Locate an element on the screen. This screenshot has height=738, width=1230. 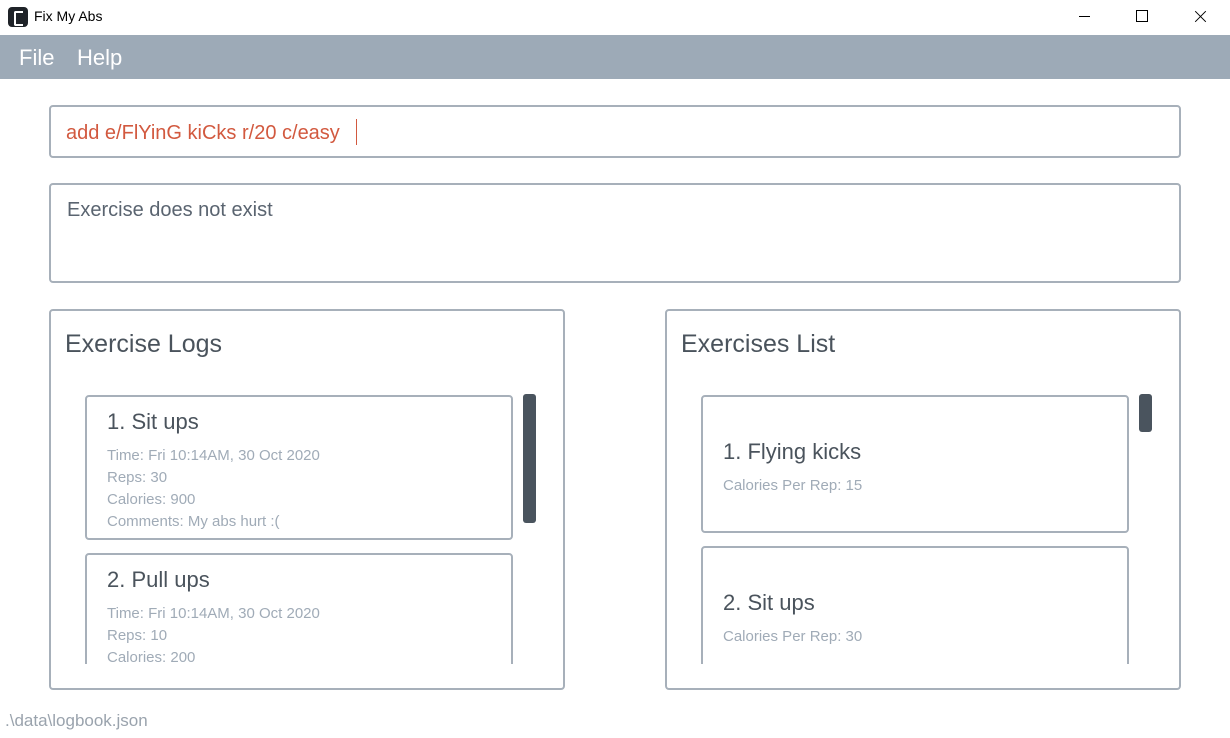
app-logo-icon is located at coordinates (18, 17).